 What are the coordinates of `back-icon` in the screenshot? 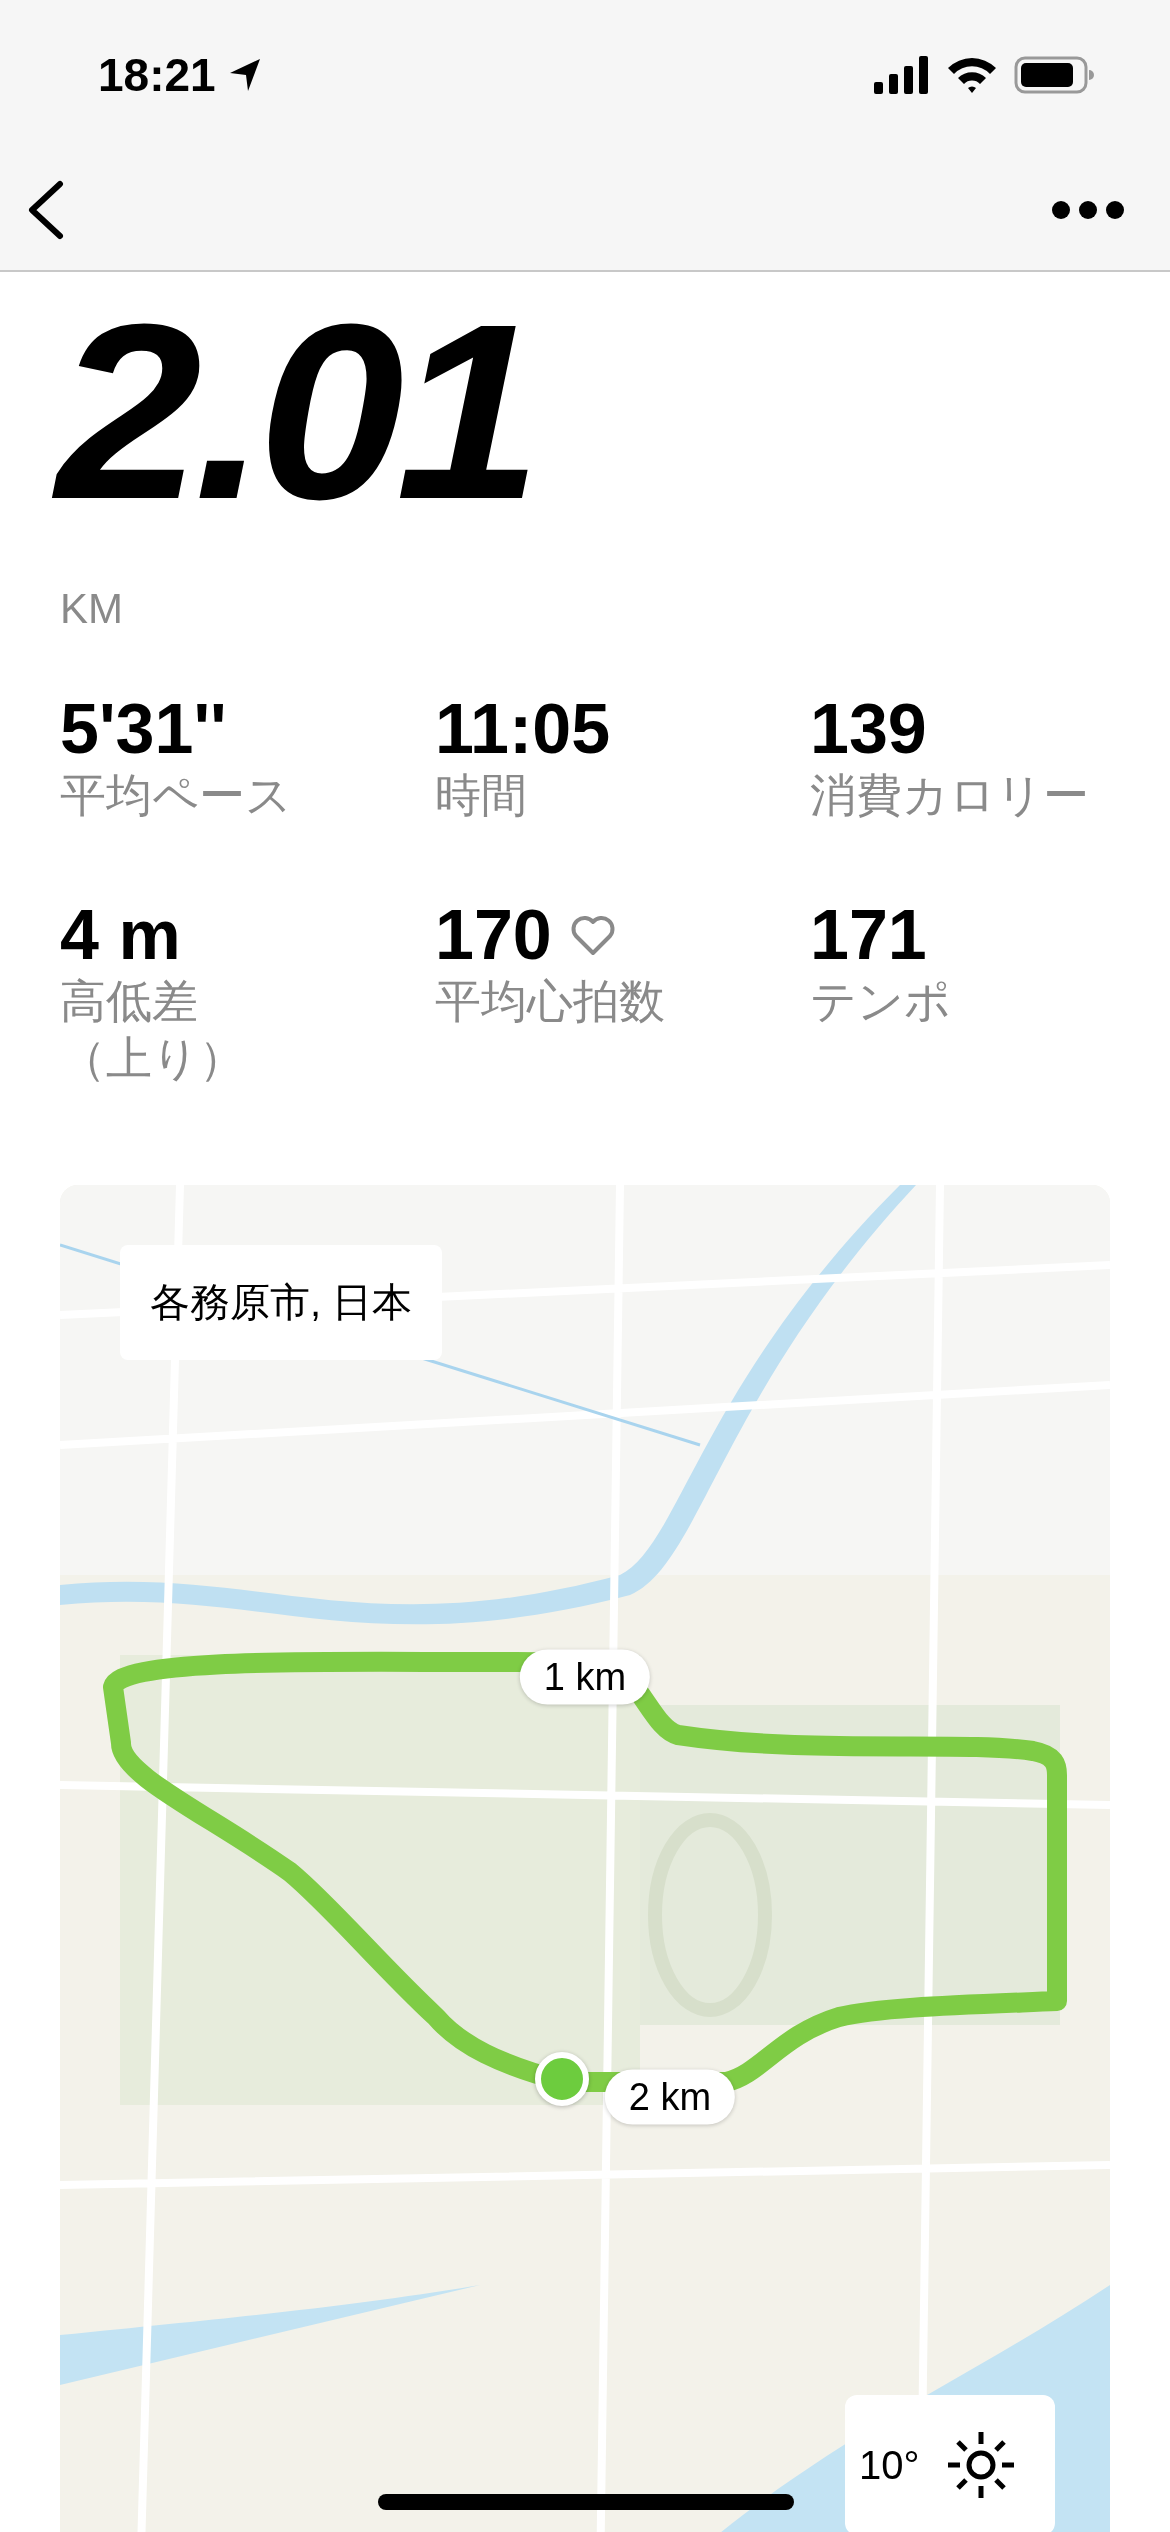 It's located at (46, 210).